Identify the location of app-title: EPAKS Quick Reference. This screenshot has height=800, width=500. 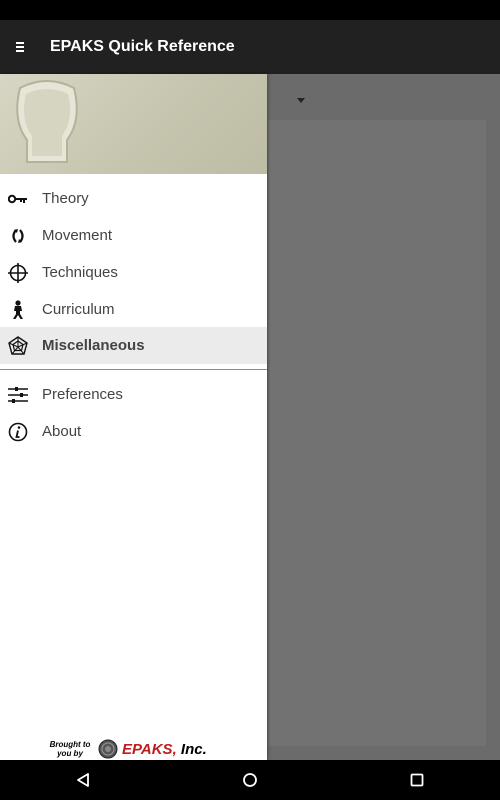
(142, 46).